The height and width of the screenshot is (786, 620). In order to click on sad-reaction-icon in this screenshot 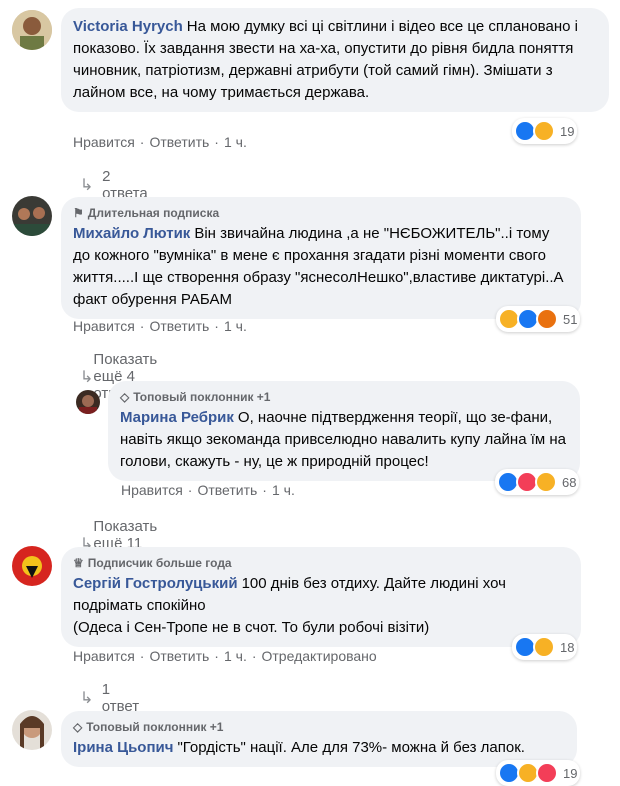, I will do `click(544, 131)`.